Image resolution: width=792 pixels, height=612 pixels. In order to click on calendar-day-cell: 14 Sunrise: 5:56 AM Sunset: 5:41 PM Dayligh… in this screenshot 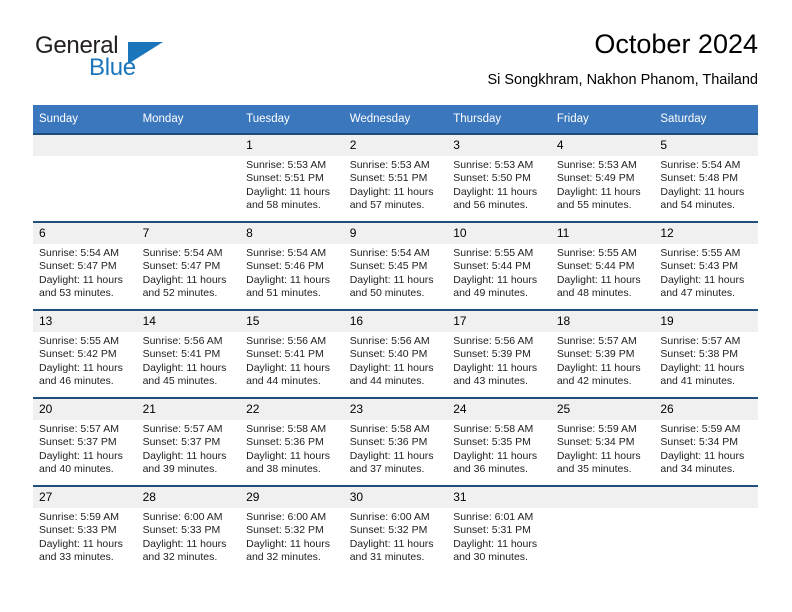, I will do `click(188, 353)`.